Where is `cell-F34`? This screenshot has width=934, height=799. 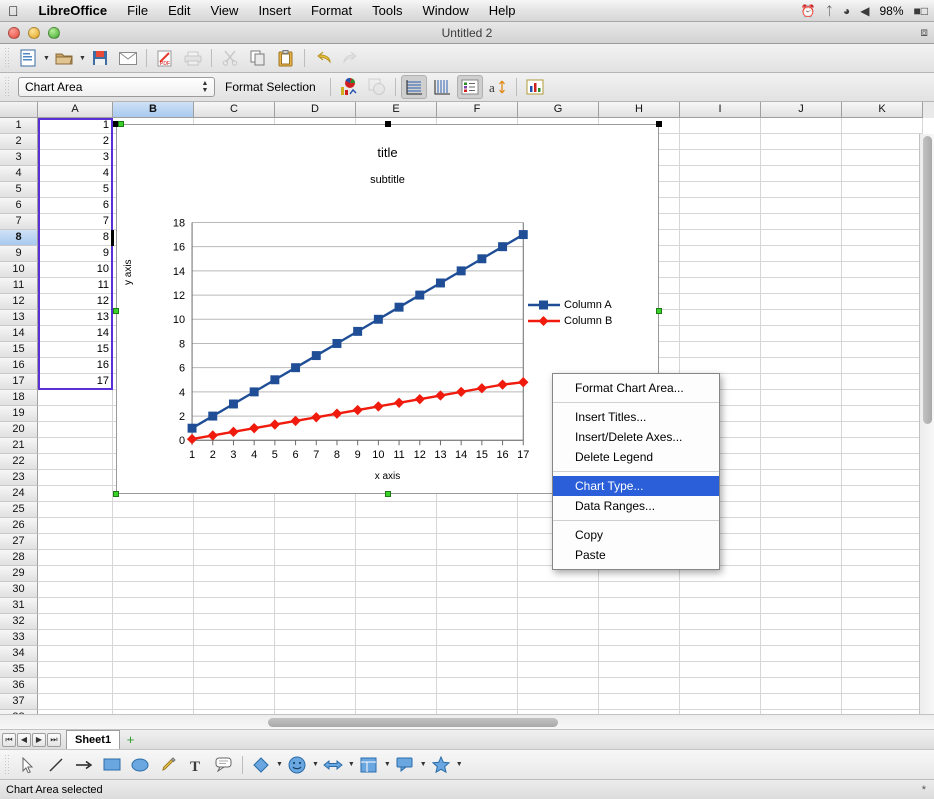 cell-F34 is located at coordinates (477, 654).